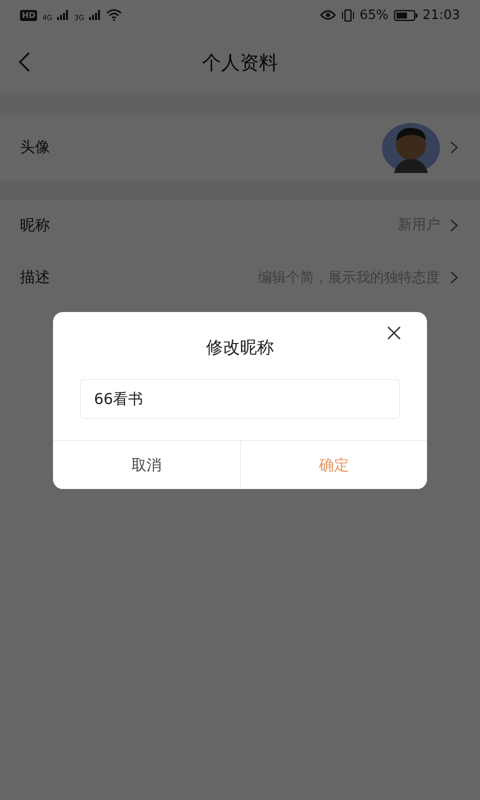  I want to click on vibrate-icon, so click(347, 15).